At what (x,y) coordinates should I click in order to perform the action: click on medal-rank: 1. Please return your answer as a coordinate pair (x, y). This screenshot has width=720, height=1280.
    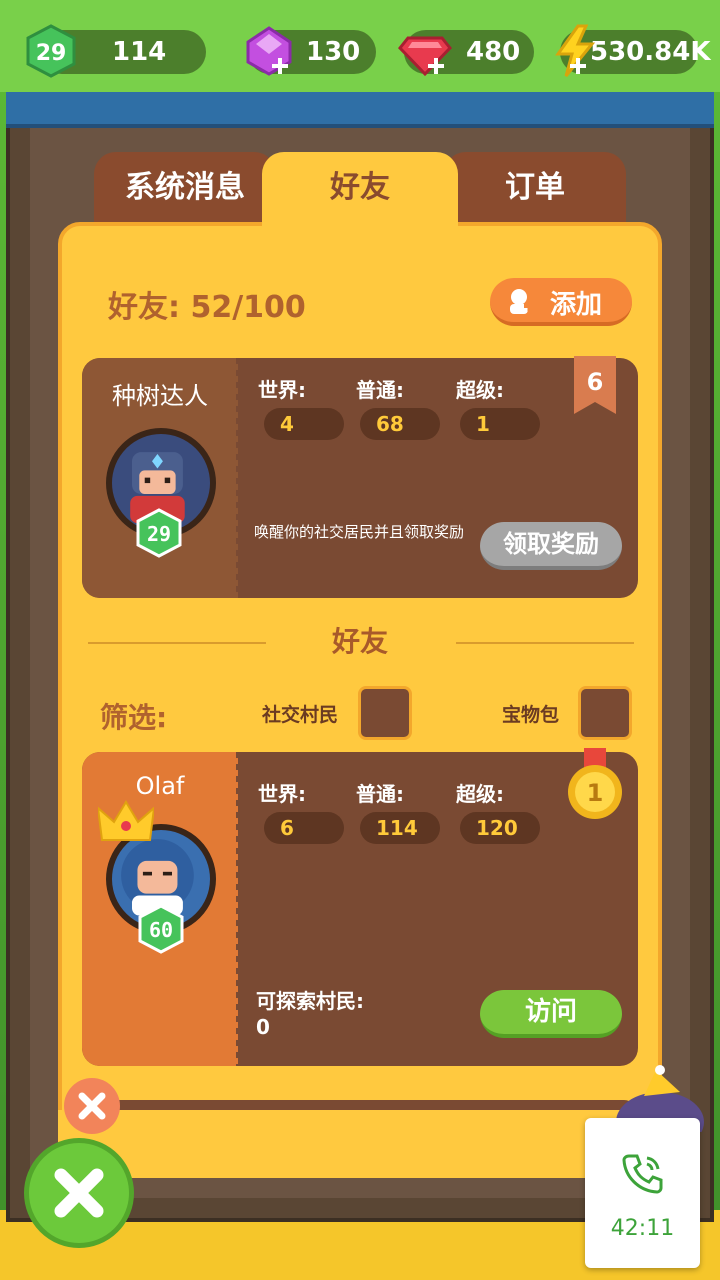
    Looking at the image, I should click on (595, 793).